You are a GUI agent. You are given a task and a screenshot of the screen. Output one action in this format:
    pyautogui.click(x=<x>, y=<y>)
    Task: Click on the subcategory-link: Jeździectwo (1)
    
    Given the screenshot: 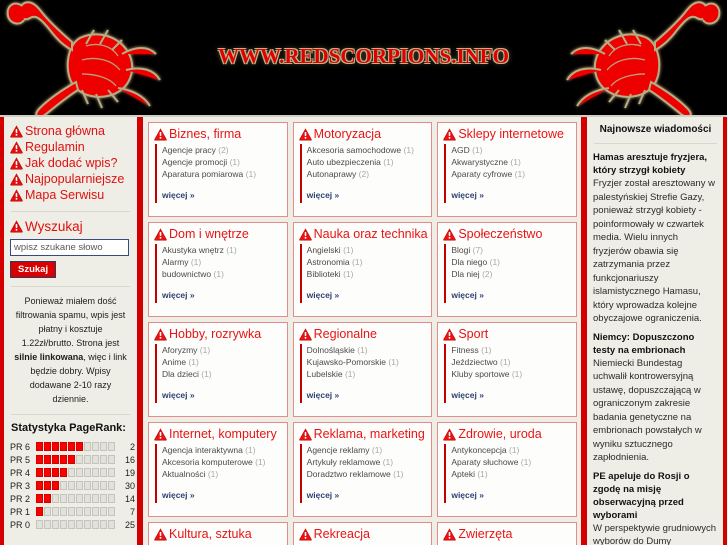 What is the action you would take?
    pyautogui.click(x=511, y=362)
    